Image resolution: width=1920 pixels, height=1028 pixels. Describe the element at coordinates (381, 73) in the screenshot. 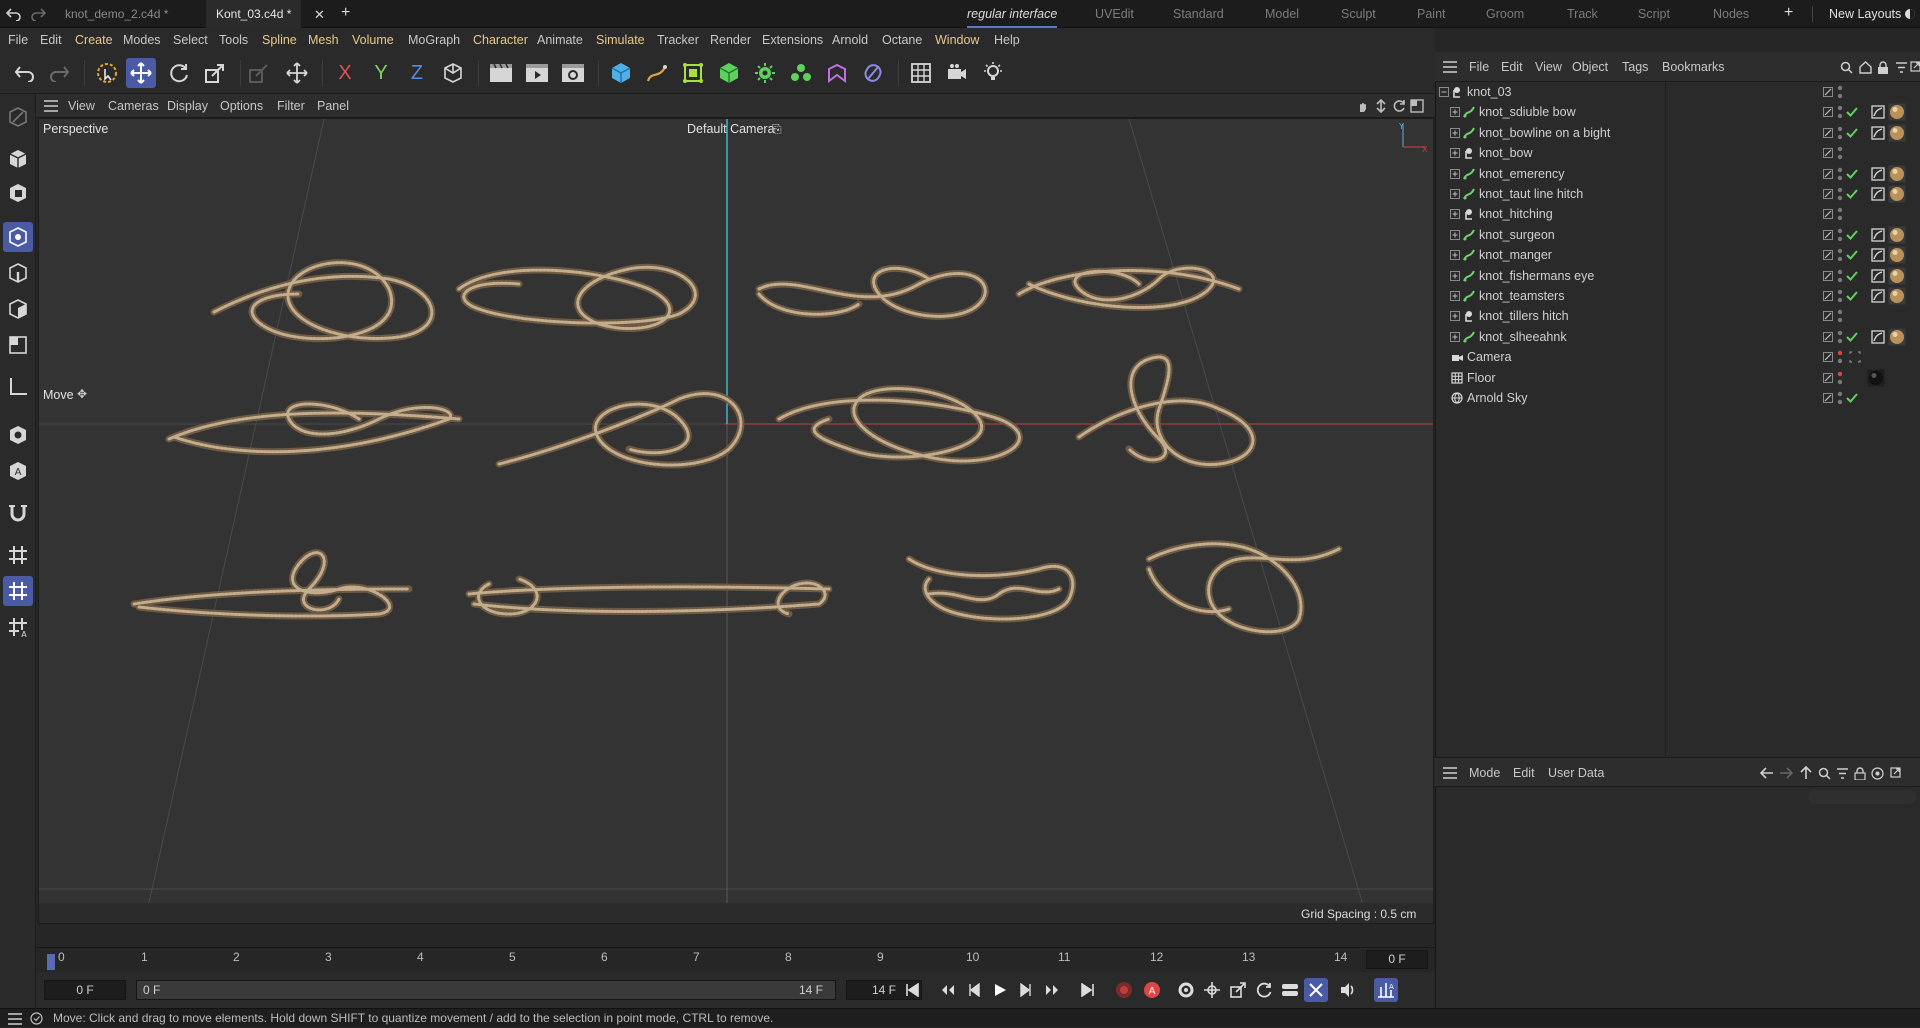

I see `axis-y-icon: Y` at that location.